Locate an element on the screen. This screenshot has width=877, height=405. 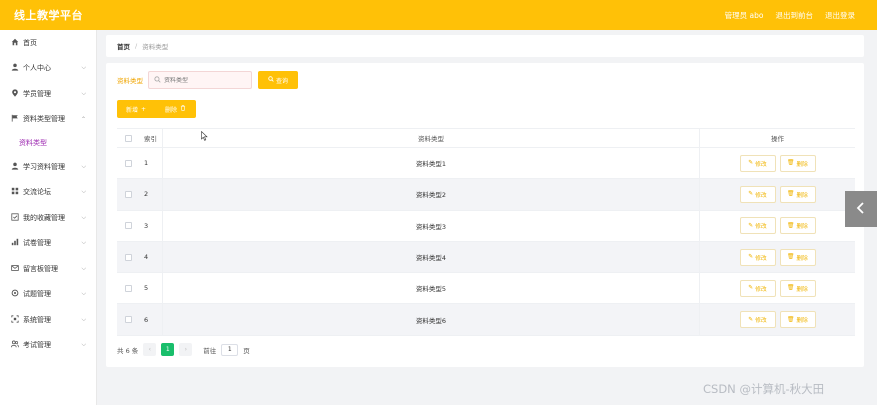
table-row: 1 资料类型1 ✎ 修改 🗑︎ 删除 is located at coordinates (486, 164).